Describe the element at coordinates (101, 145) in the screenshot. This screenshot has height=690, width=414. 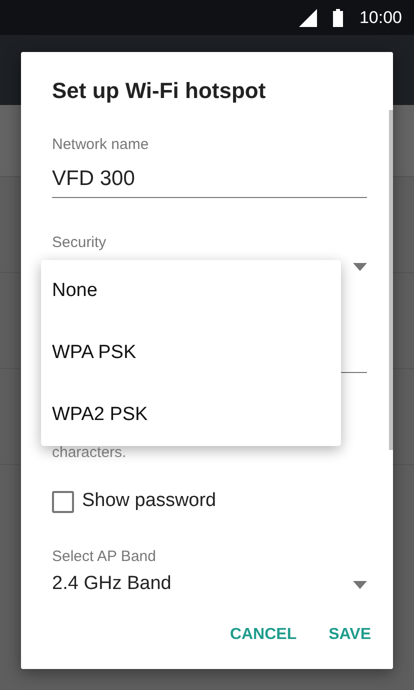
I see `field-label: Network name` at that location.